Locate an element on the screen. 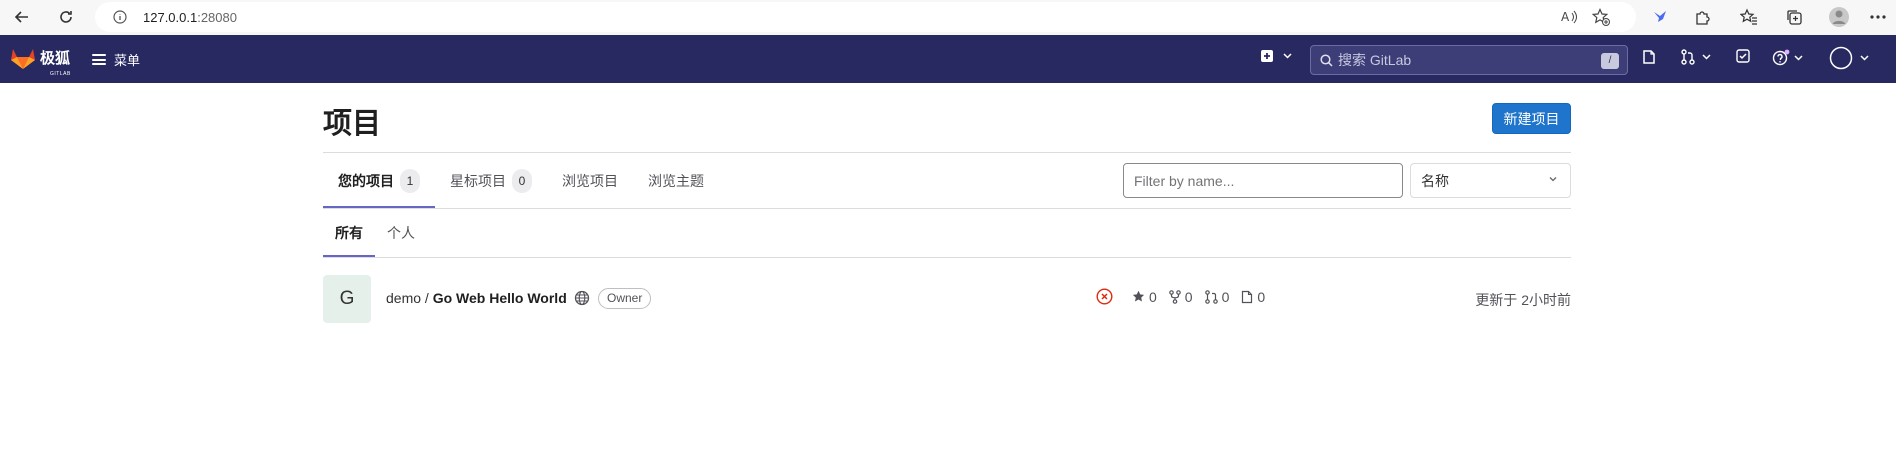 The image size is (1896, 466). plus-square-icon is located at coordinates (1267, 56).